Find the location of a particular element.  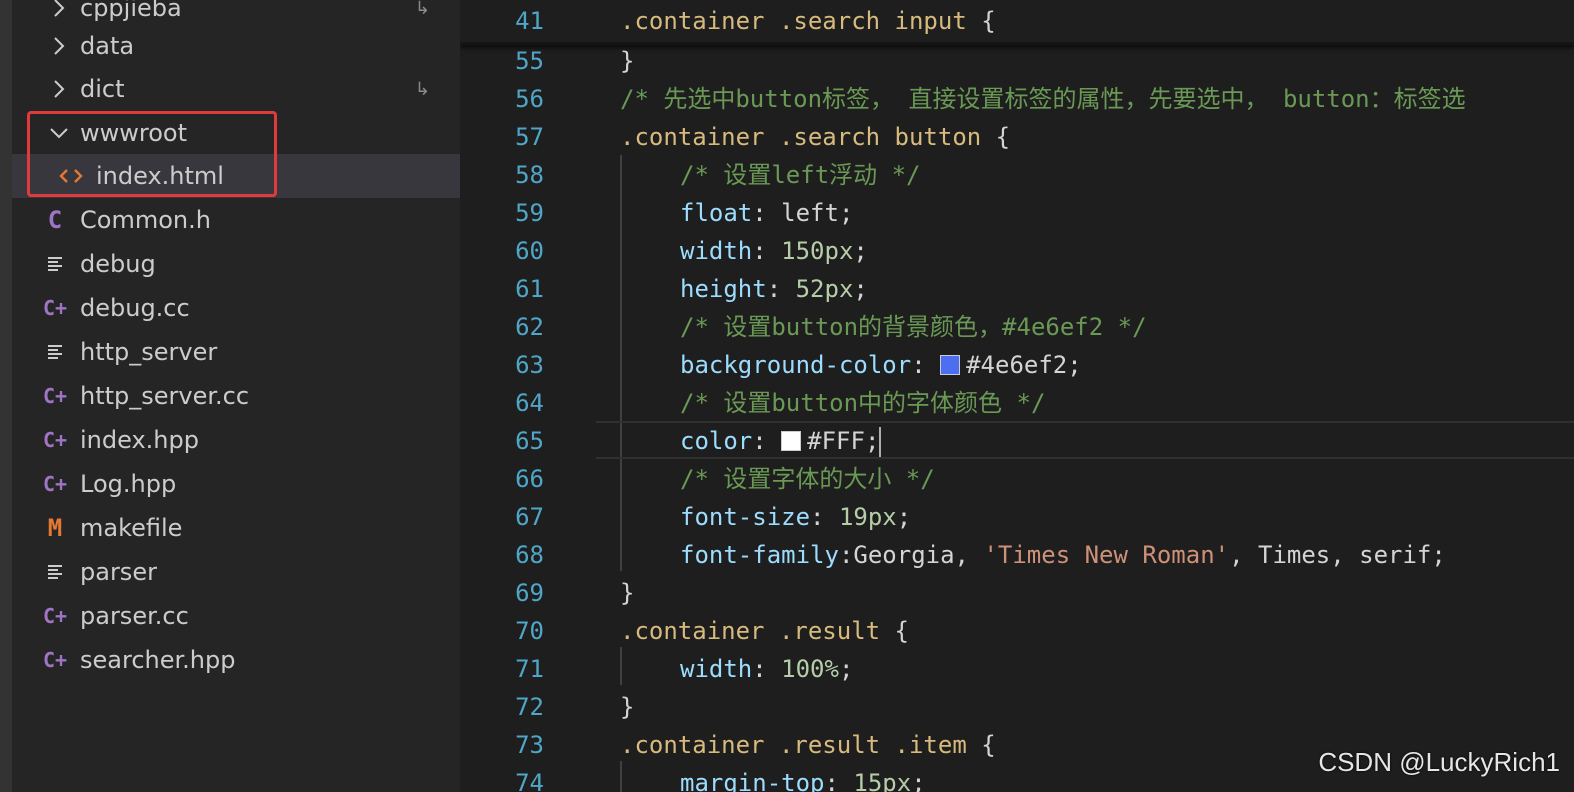

css-value: #4e6ef2 is located at coordinates (1017, 365).